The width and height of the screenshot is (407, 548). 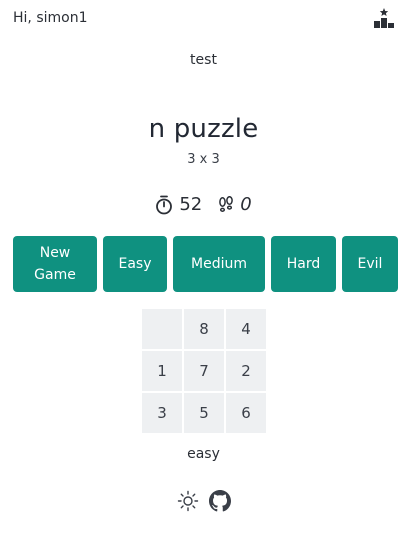 I want to click on subtitle: test, so click(x=203, y=60).